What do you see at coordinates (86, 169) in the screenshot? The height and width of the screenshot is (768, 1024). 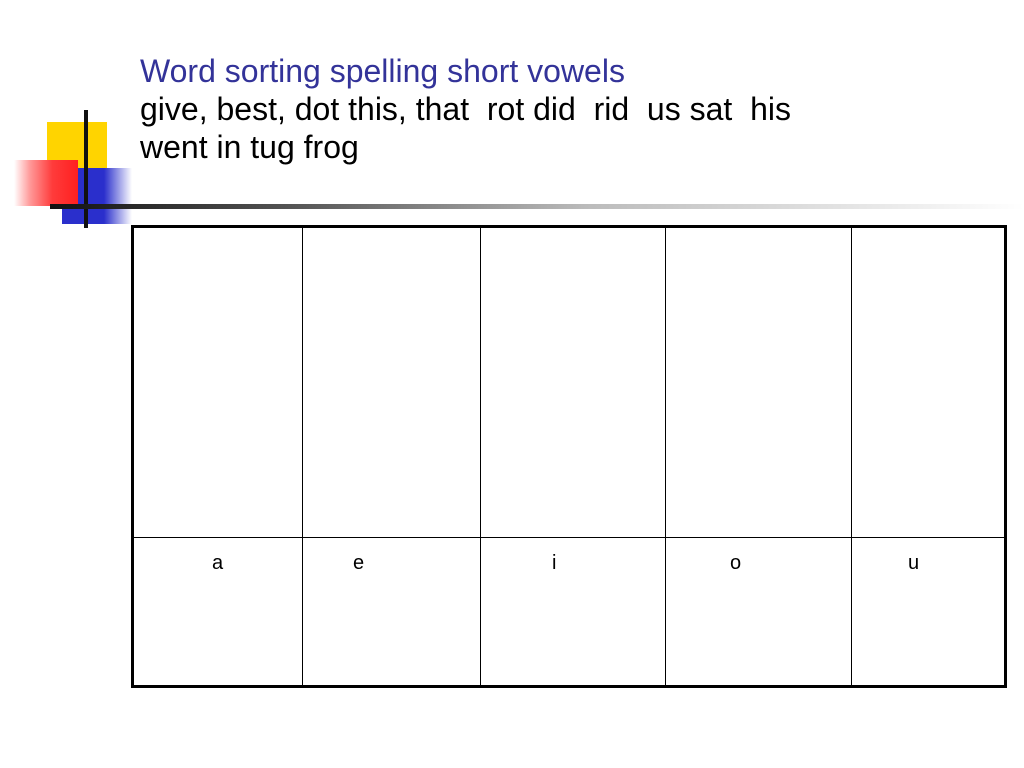 I see `vertical-rule-decoration` at bounding box center [86, 169].